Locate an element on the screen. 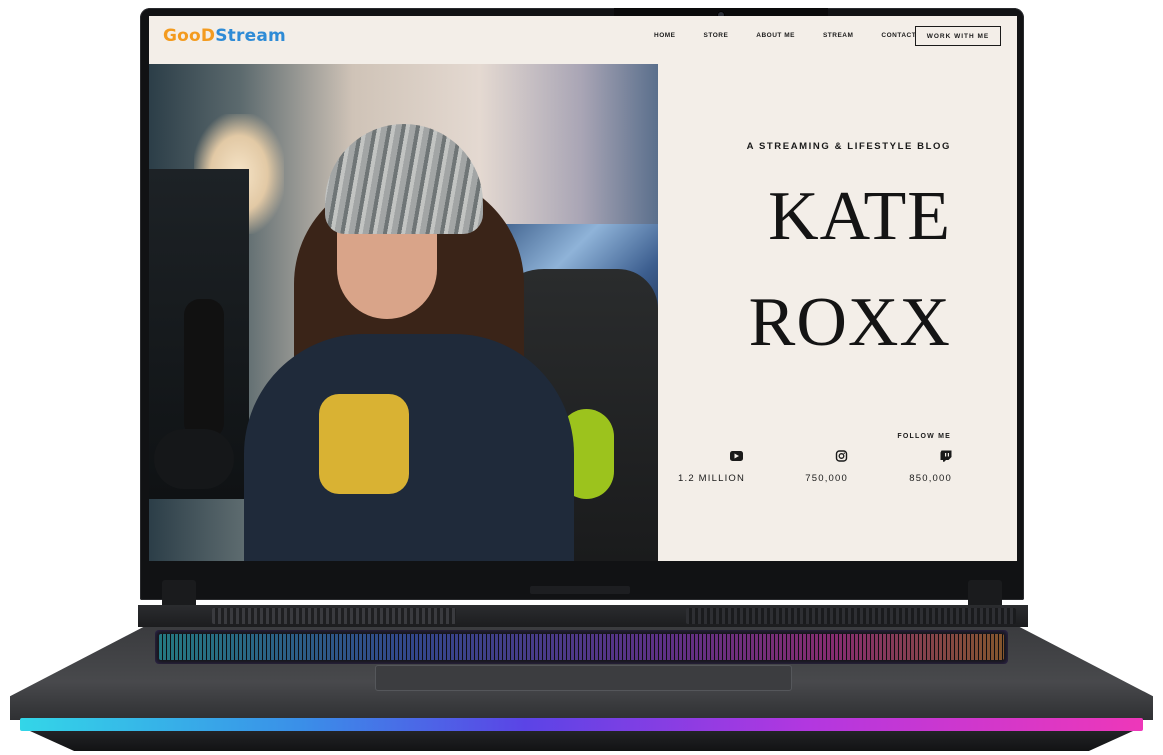 The width and height of the screenshot is (1163, 755). nav-stream: STREAM is located at coordinates (838, 39).